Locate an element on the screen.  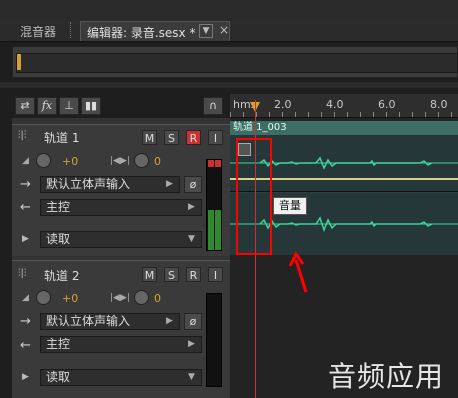
track-1-pan-knob is located at coordinates (141, 160).